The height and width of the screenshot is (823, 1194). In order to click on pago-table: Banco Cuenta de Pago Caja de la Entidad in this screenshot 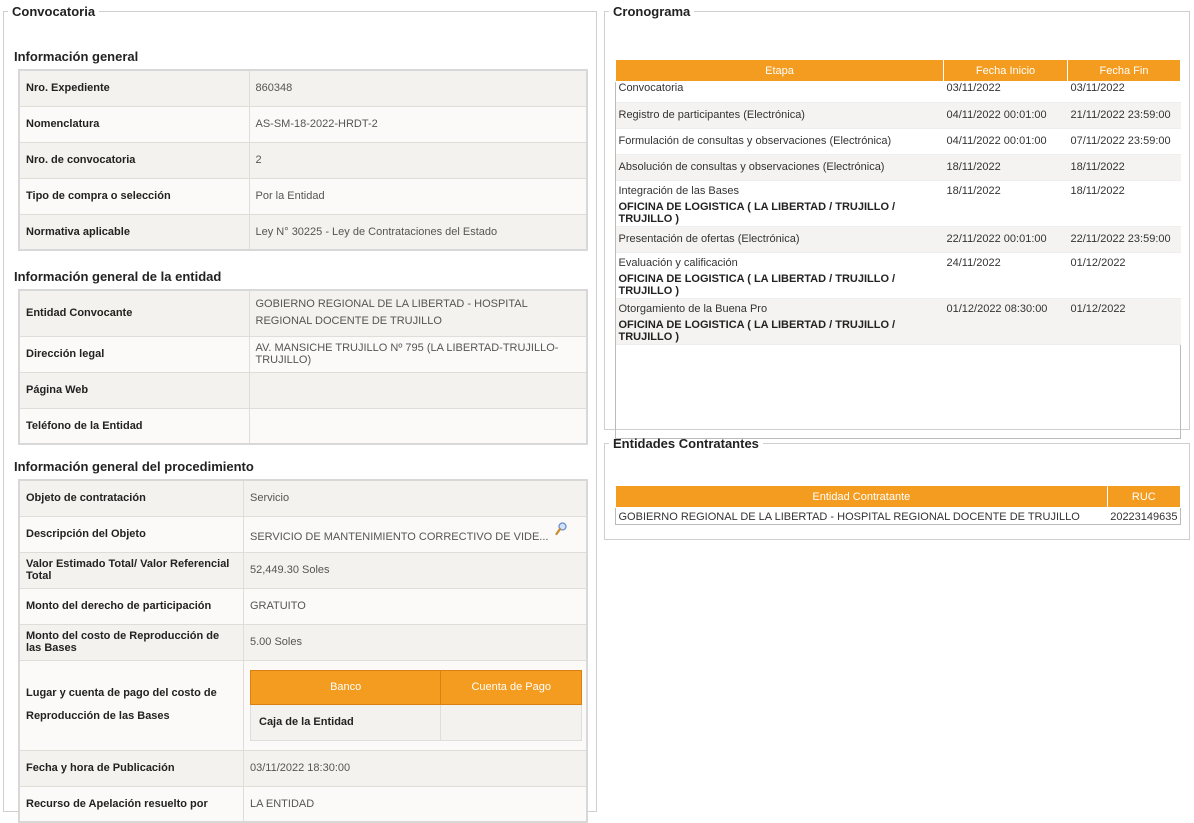, I will do `click(415, 705)`.